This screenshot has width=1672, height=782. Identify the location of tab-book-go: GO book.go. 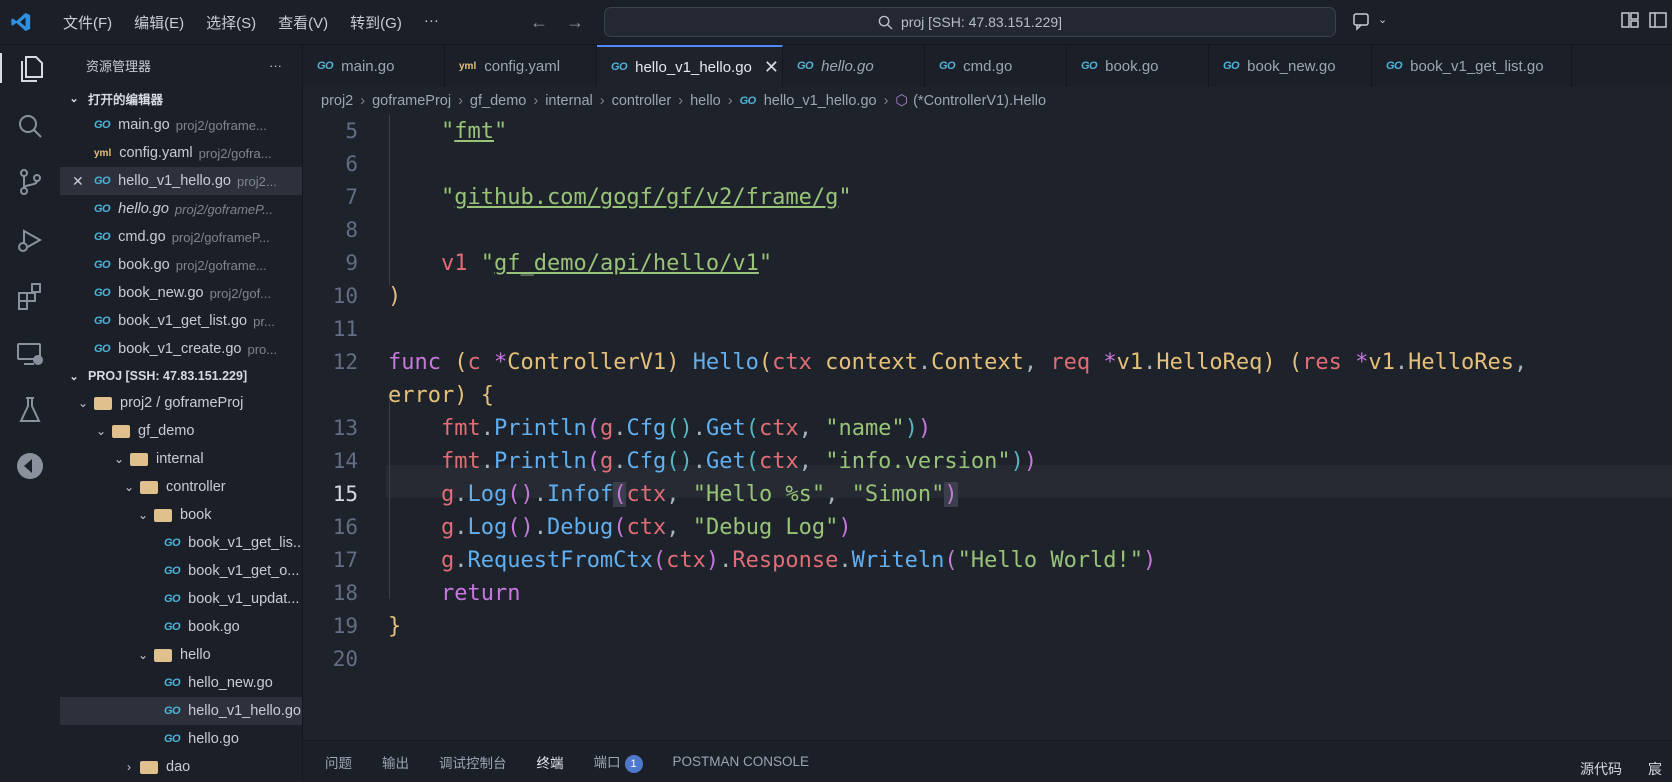
(1138, 66).